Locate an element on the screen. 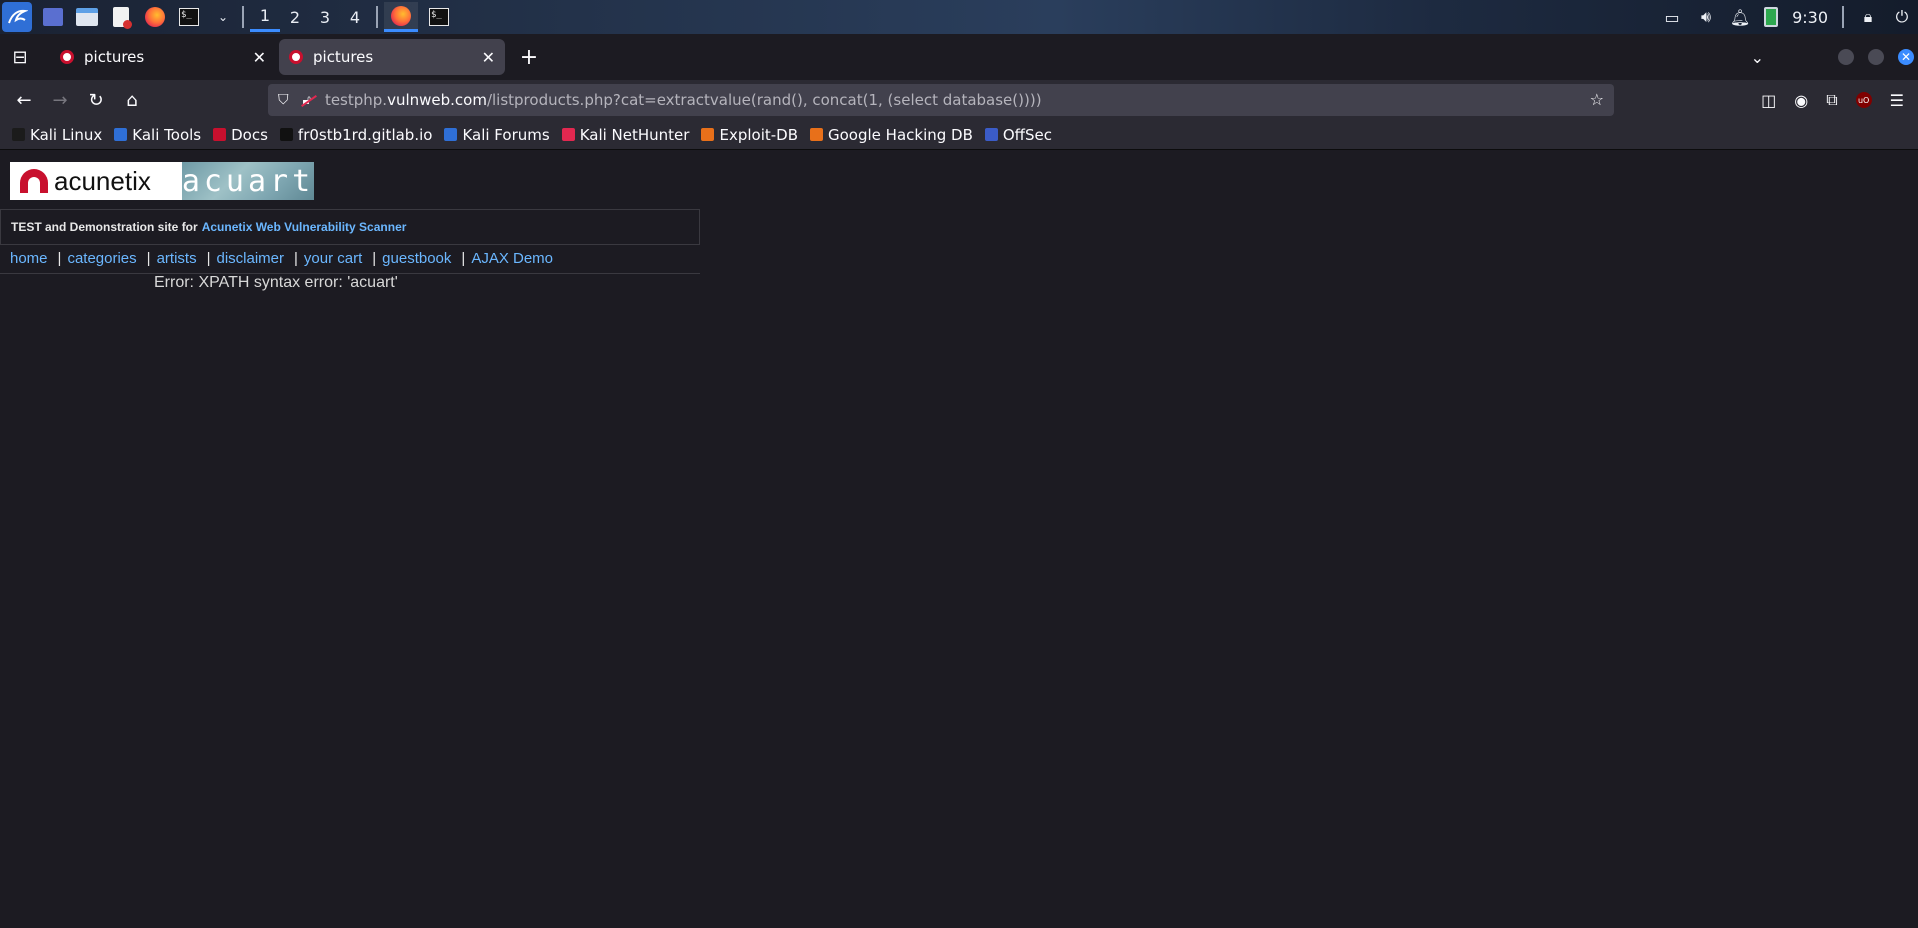  desktop-launcher is located at coordinates (53, 17).